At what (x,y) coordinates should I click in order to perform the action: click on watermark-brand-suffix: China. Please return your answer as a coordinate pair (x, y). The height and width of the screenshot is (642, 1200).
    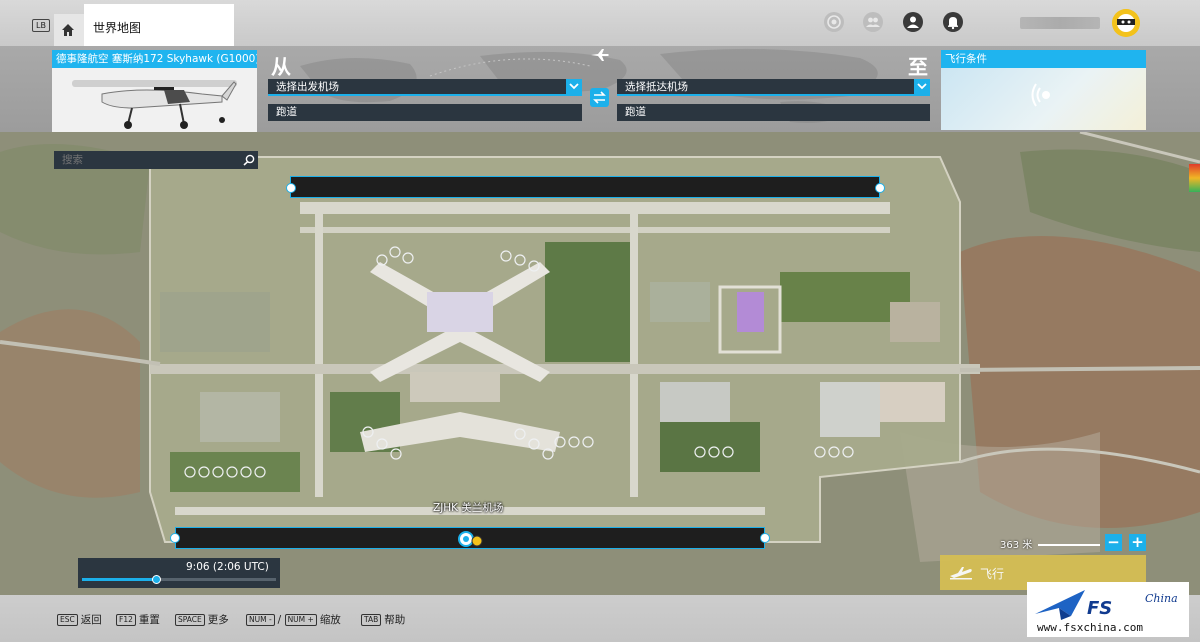
    Looking at the image, I should click on (1161, 598).